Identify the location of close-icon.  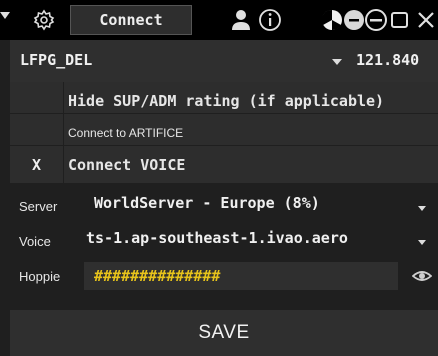
(425, 20).